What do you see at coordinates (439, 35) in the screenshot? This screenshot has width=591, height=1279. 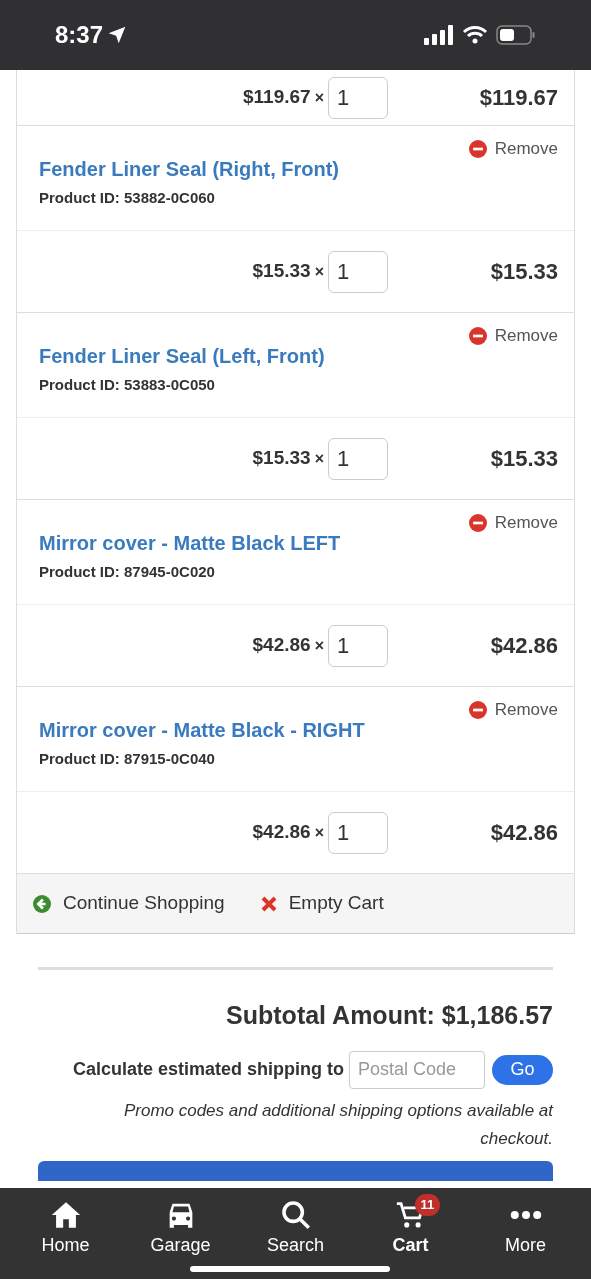 I see `signal-icon` at bounding box center [439, 35].